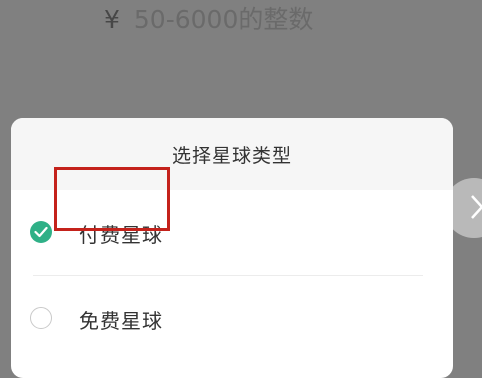  I want to click on price-placeholder: 50-6000的整数, so click(223, 19).